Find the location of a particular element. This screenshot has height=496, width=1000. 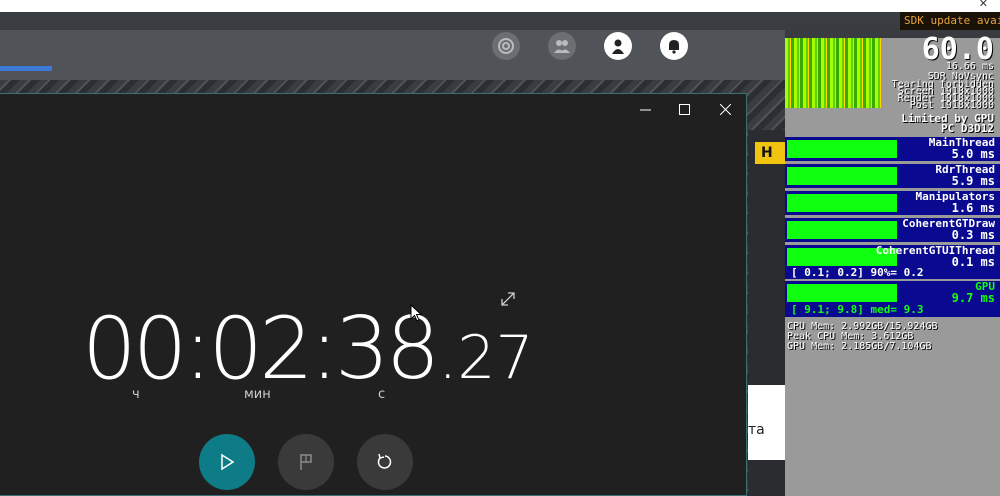

minimize-icon is located at coordinates (645, 109).